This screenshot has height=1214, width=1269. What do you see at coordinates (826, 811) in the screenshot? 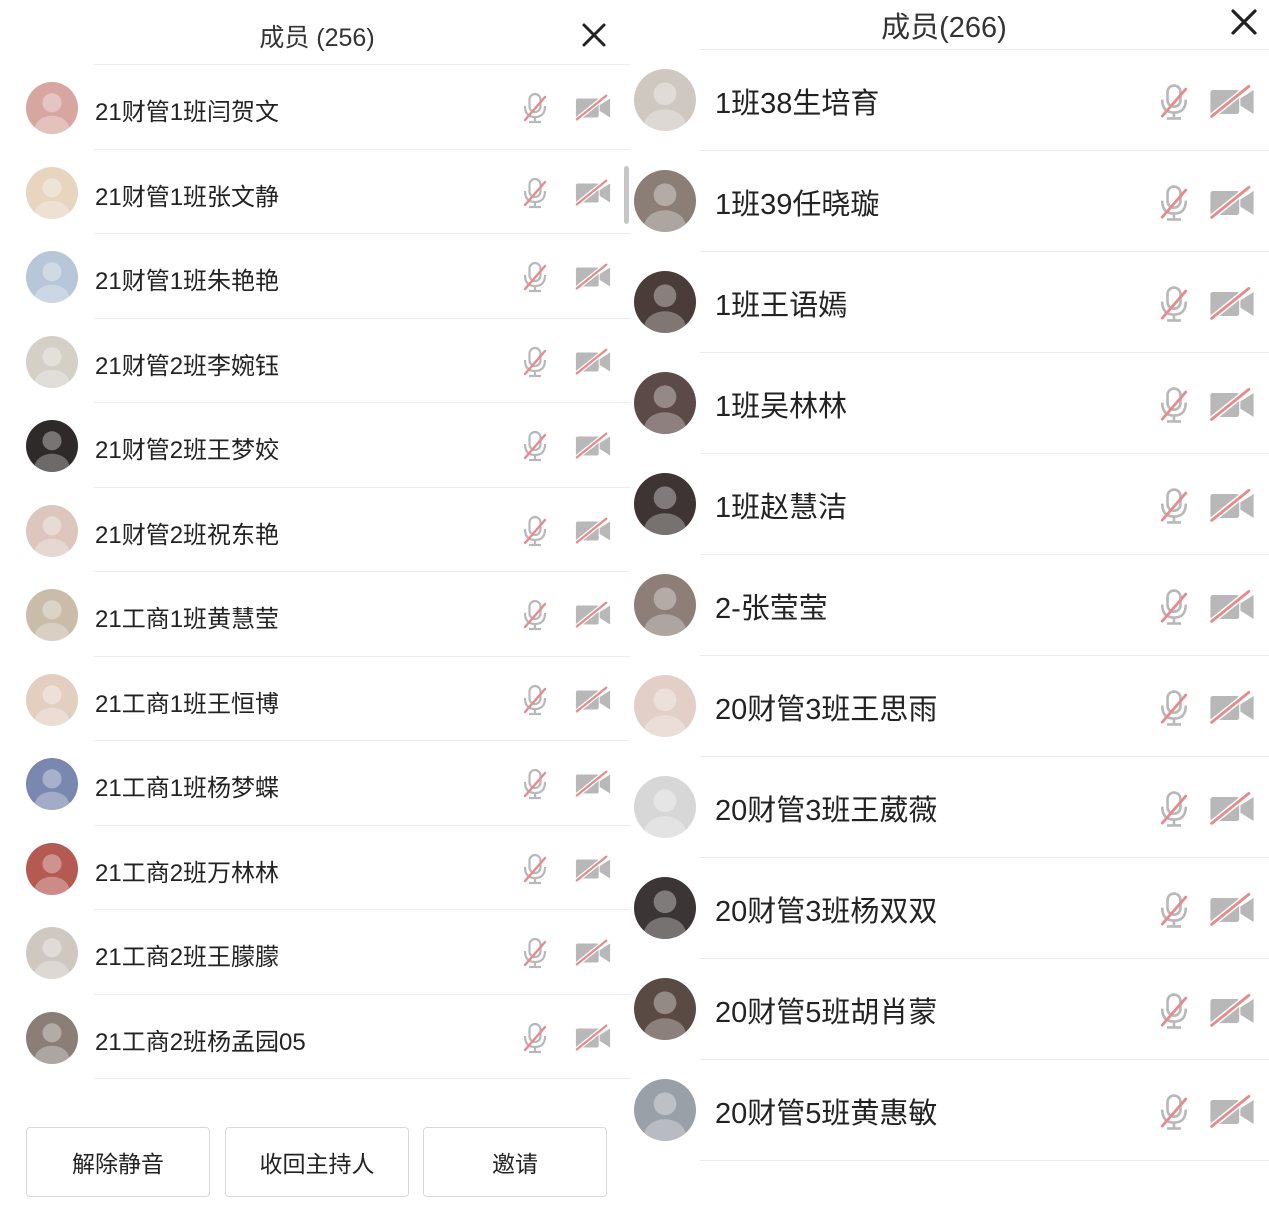
I see `member-name: 20财管3班王葳薇` at bounding box center [826, 811].